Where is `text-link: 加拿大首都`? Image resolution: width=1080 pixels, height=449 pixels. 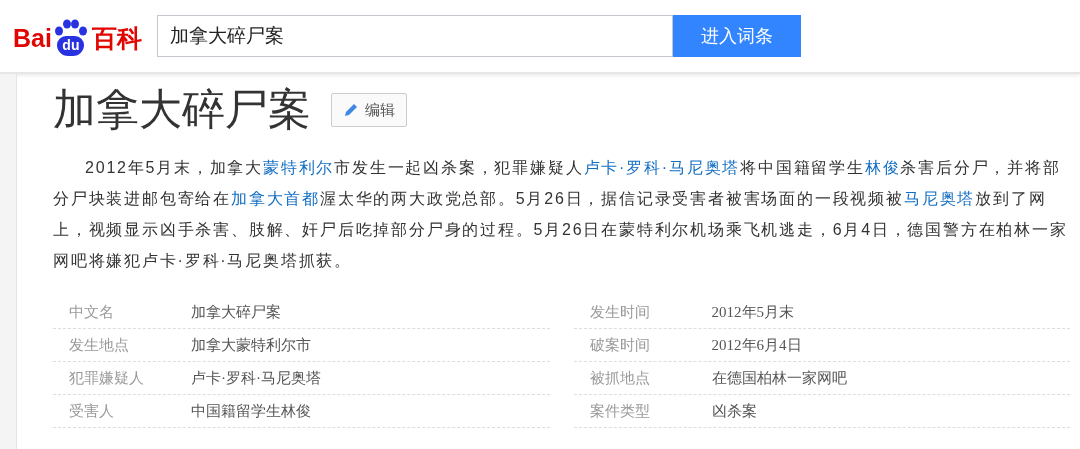
text-link: 加拿大首都 is located at coordinates (275, 198).